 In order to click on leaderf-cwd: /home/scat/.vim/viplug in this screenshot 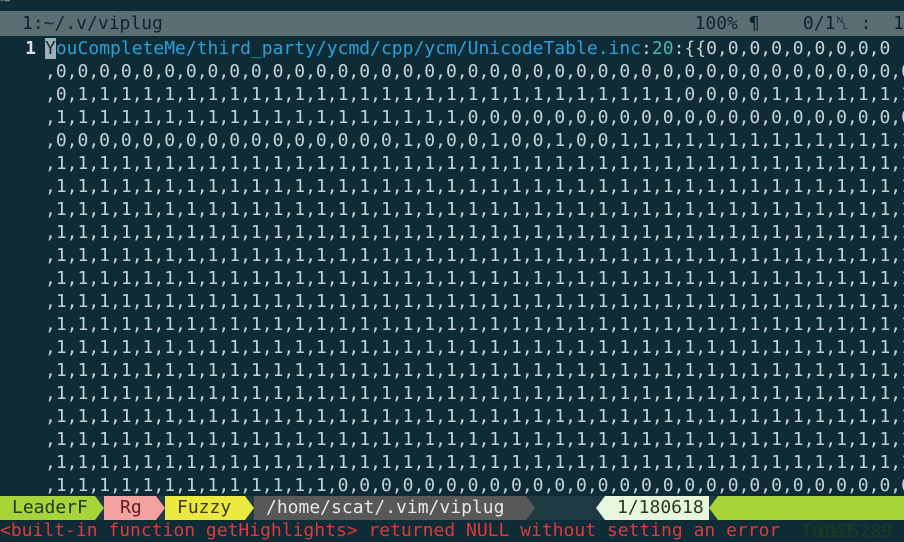, I will do `click(390, 508)`.